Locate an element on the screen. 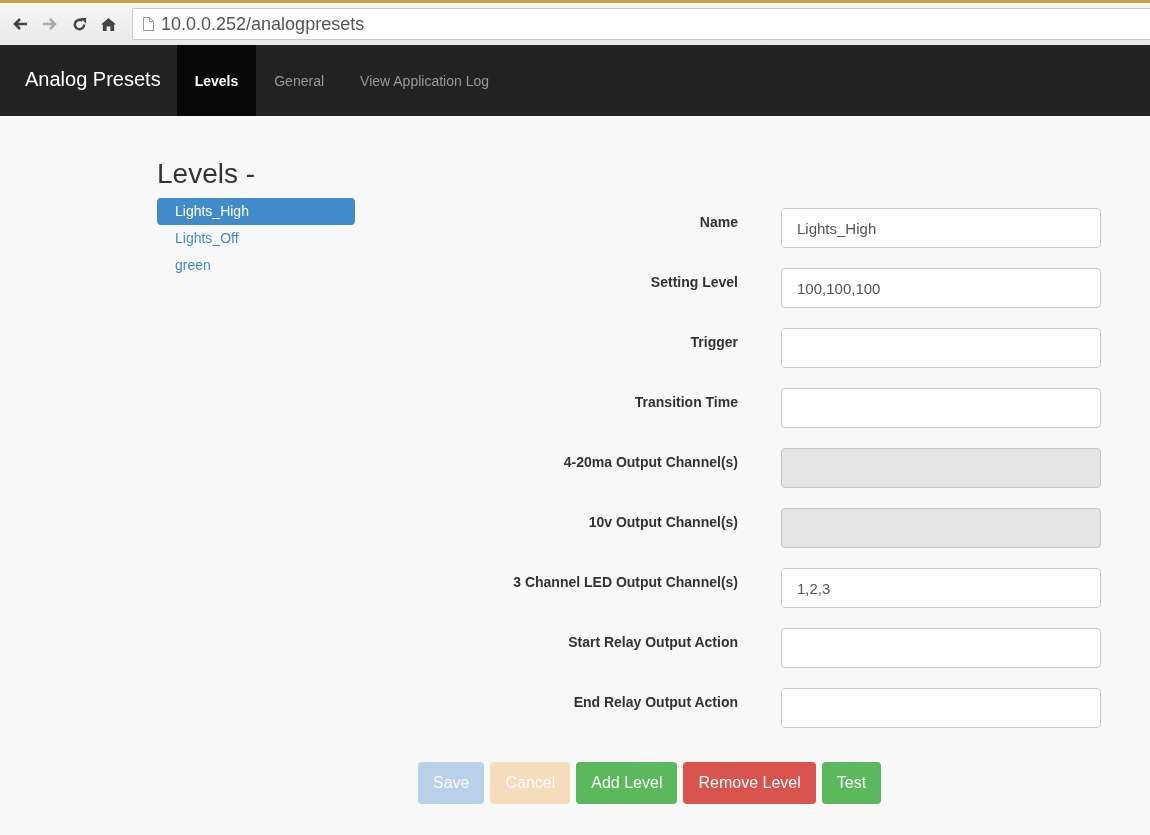  home-icon is located at coordinates (108, 24).